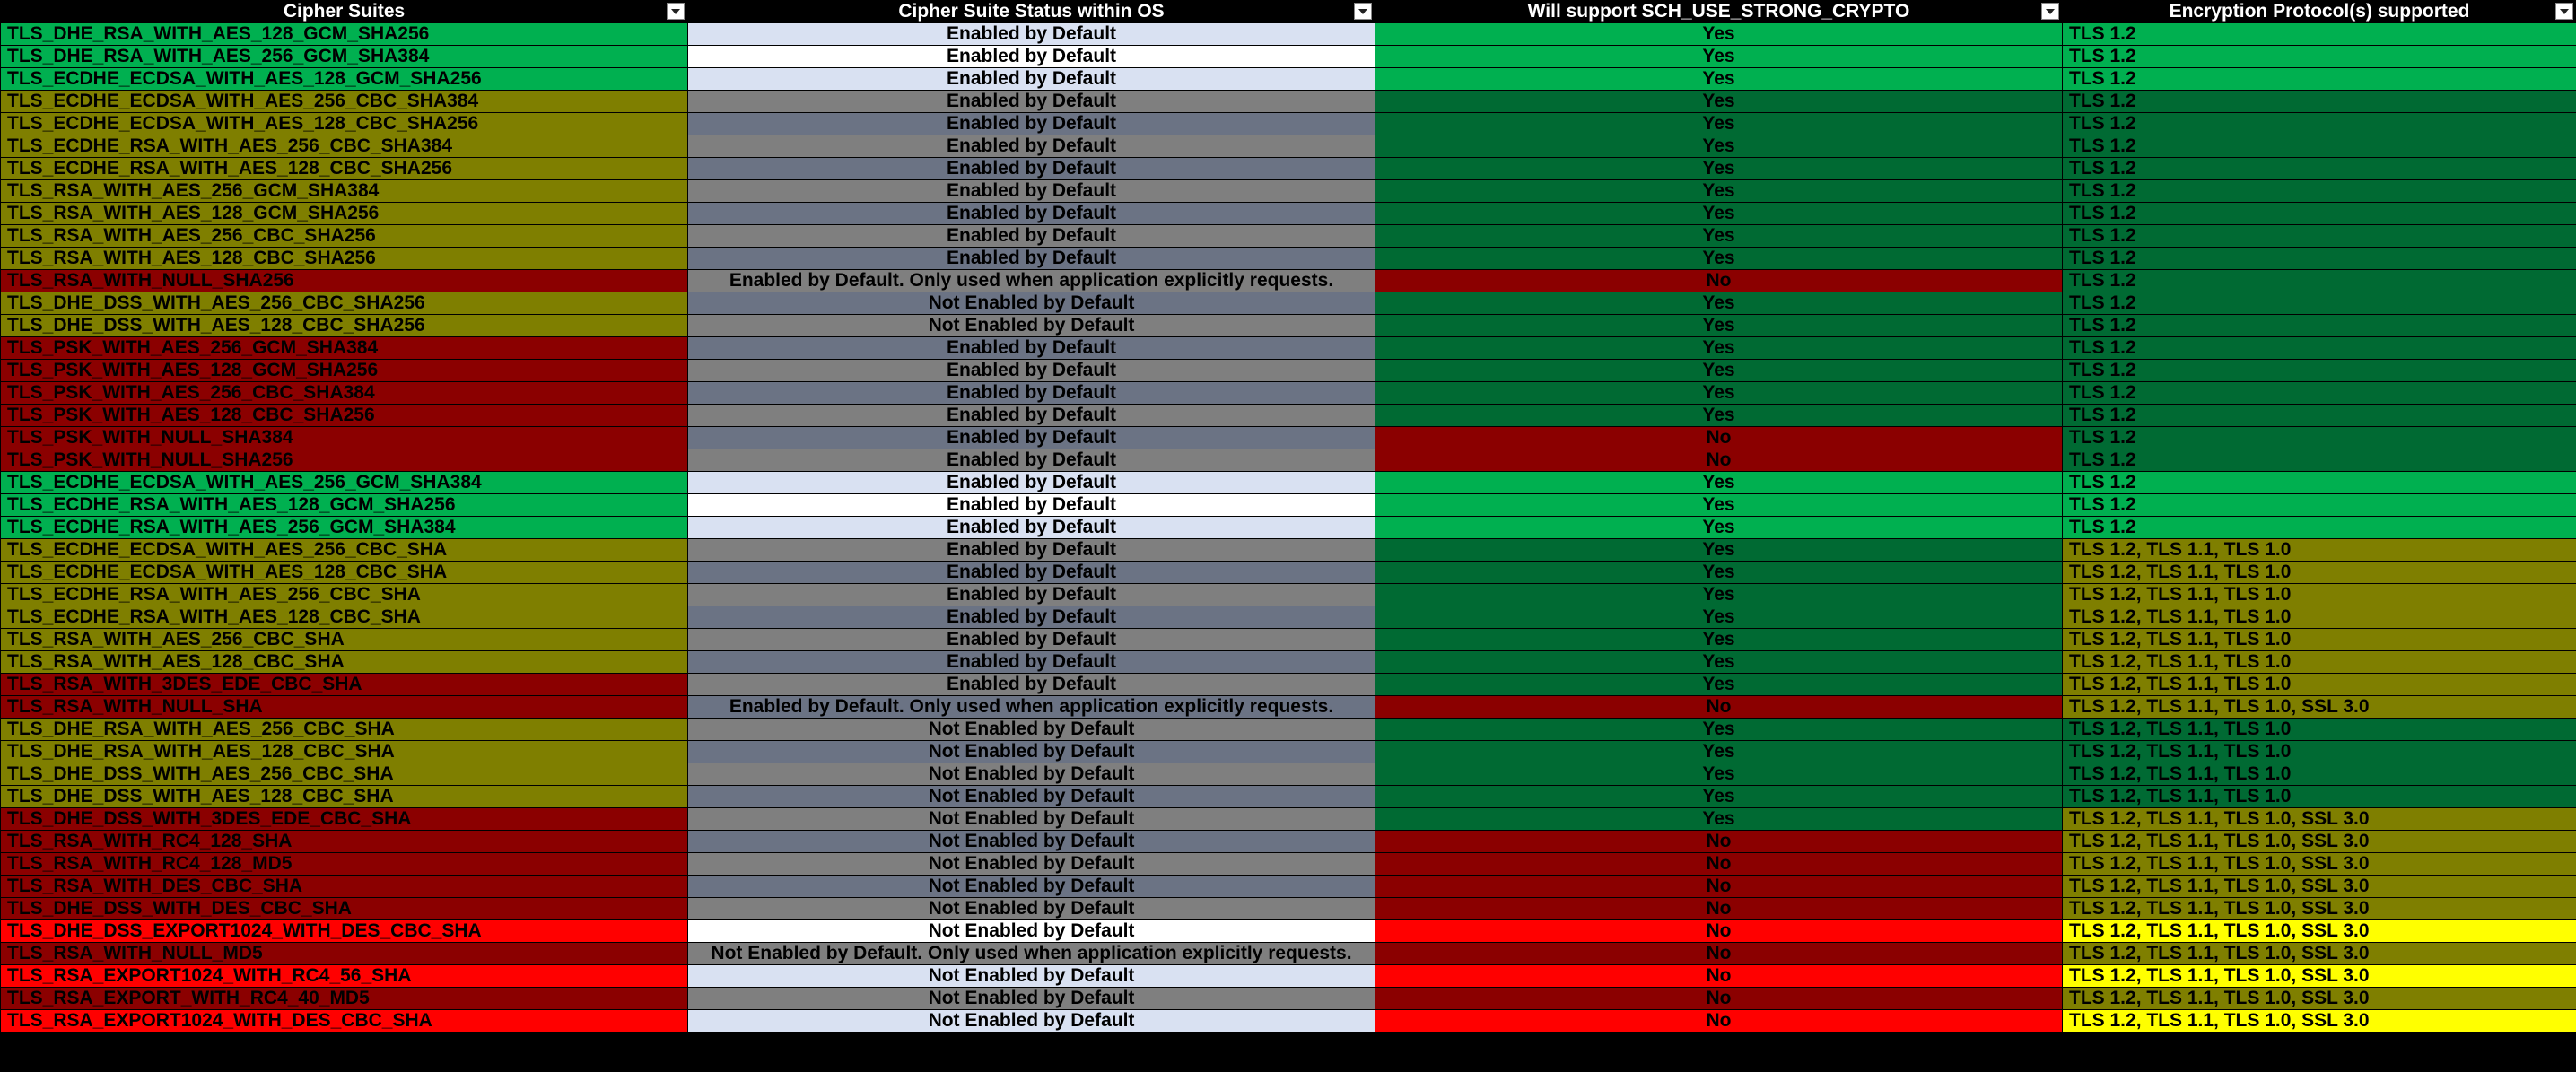  What do you see at coordinates (344, 483) in the screenshot?
I see `cell-cipher-suite: TLS_ECDHE_ECDSA_WITH_AES_256_GCM_SHA384` at bounding box center [344, 483].